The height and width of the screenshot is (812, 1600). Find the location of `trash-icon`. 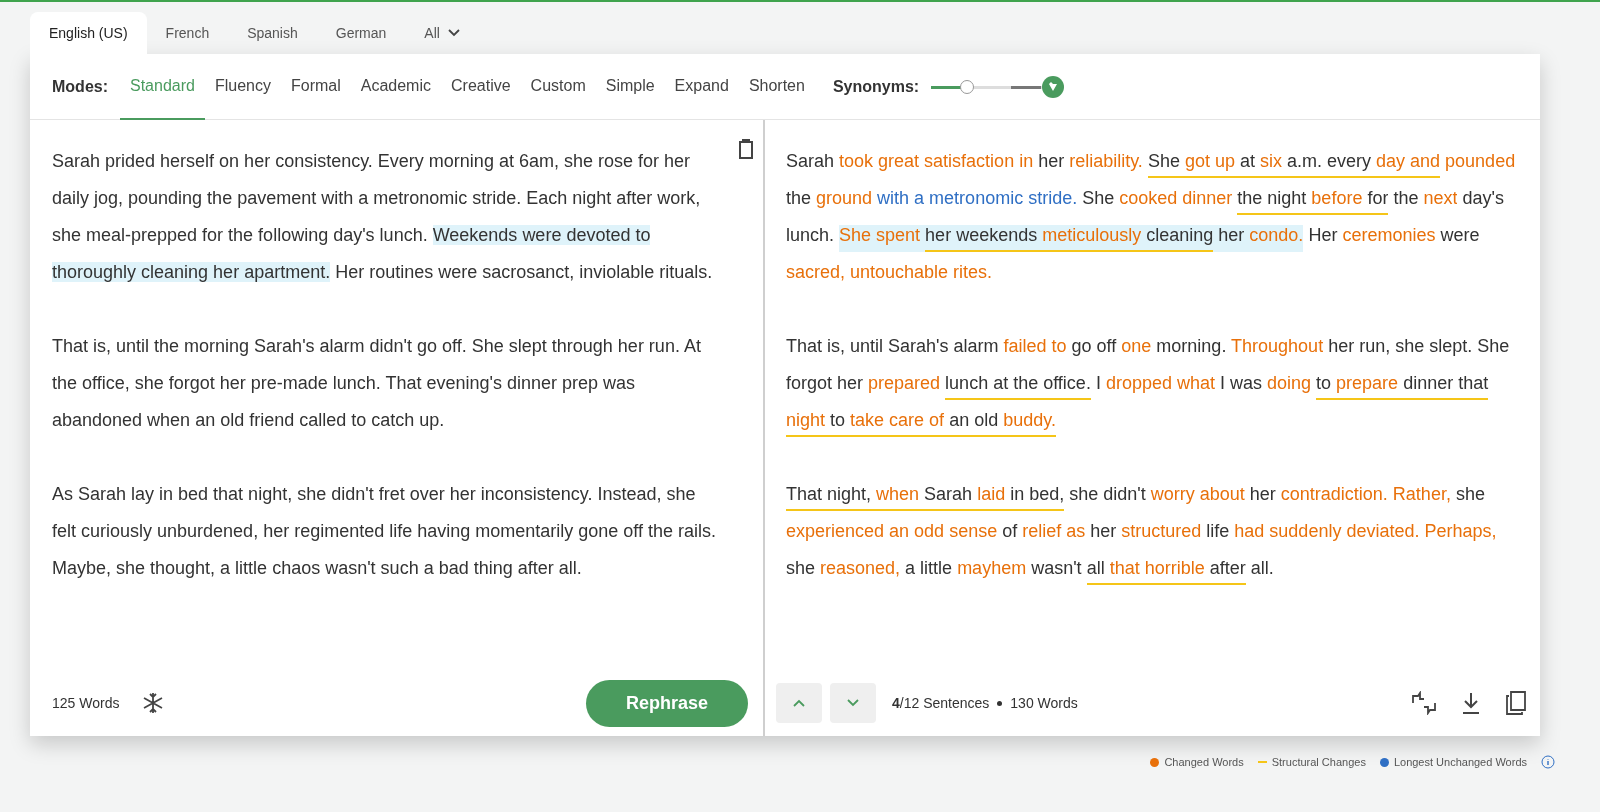

trash-icon is located at coordinates (746, 149).